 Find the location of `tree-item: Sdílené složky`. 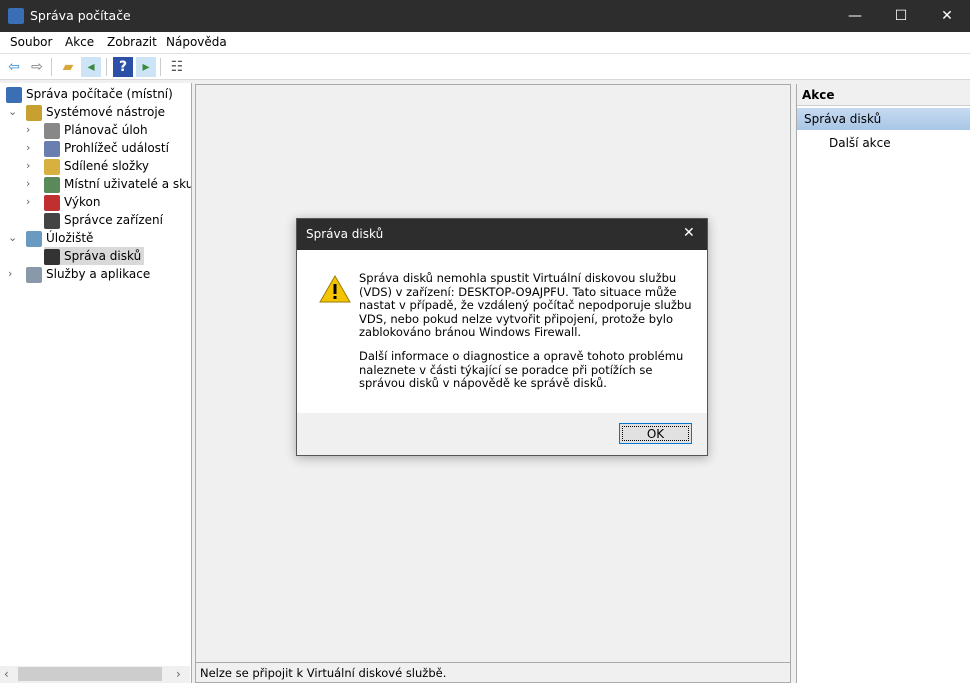

tree-item: Sdílené složky is located at coordinates (96, 166).